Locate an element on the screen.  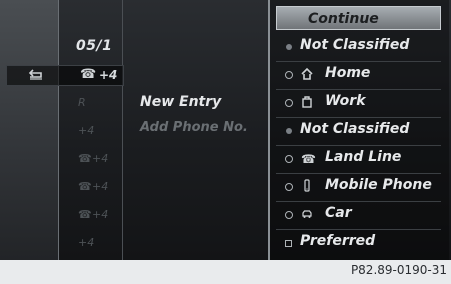
checkbox is located at coordinates (288, 243).